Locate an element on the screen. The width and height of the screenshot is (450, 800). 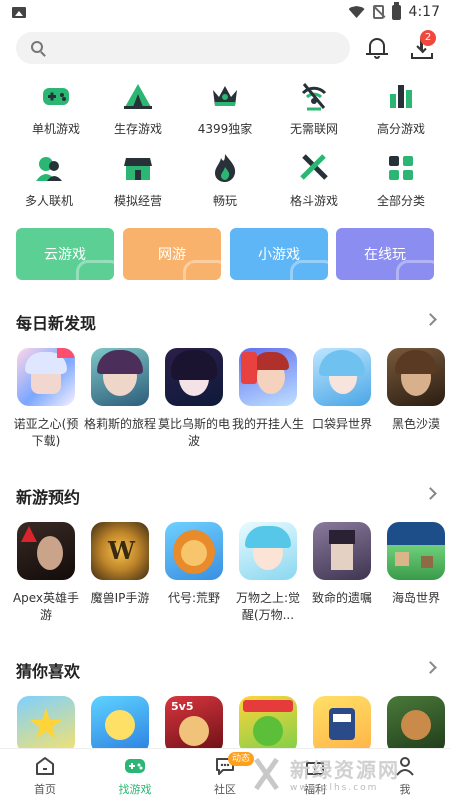
section-title: 猜你喜欢 is located at coordinates (48, 671).